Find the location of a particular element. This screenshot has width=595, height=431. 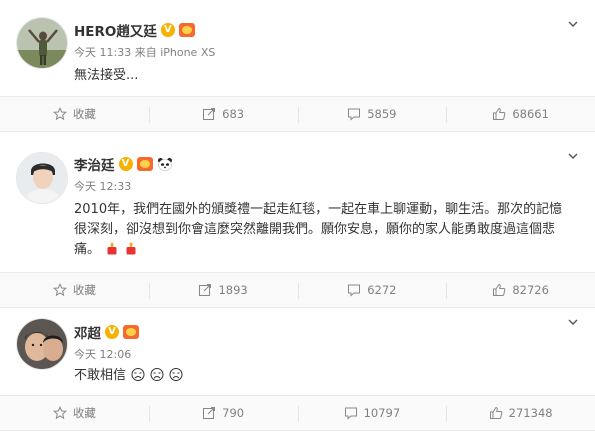

comment-count: 5859 is located at coordinates (382, 114).